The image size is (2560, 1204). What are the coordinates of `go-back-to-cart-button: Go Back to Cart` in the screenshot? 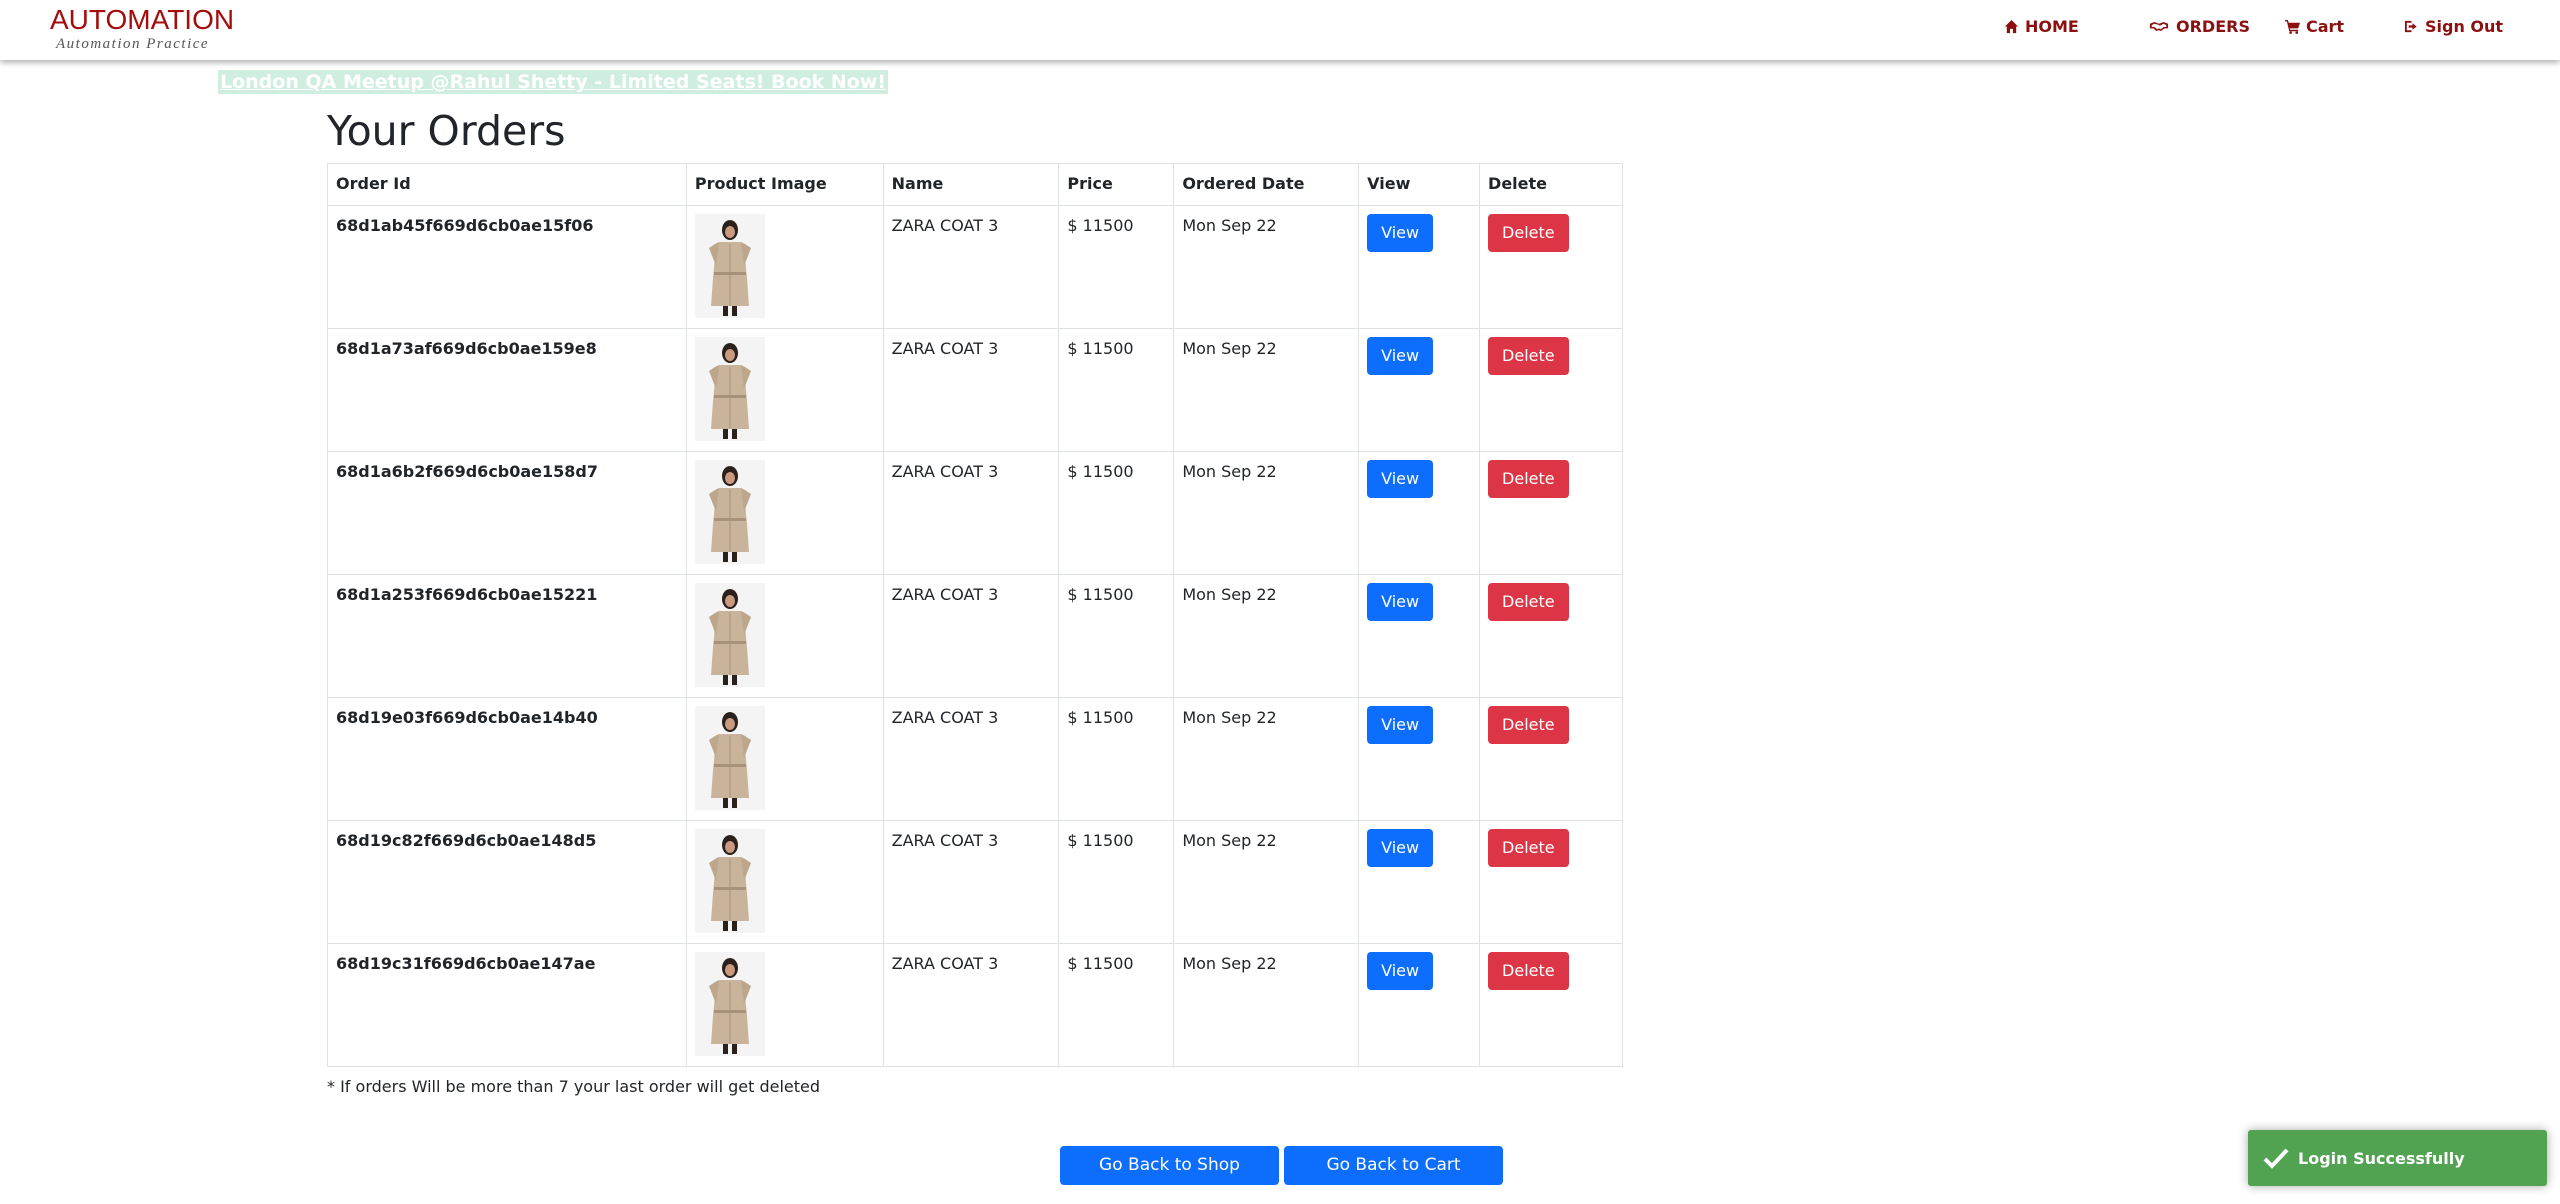 It's located at (1393, 1165).